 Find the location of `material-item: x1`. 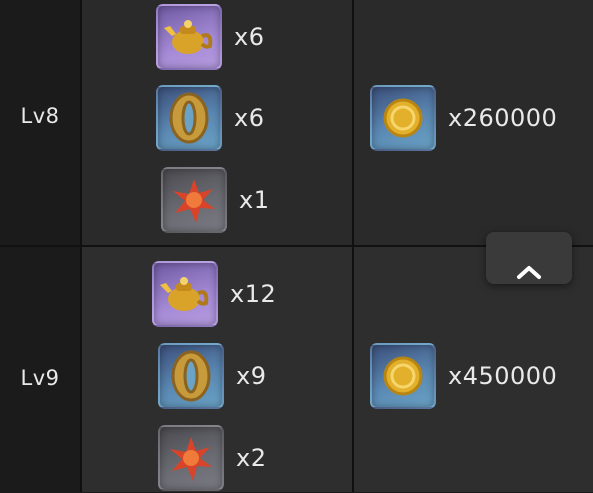

material-item: x1 is located at coordinates (215, 200).